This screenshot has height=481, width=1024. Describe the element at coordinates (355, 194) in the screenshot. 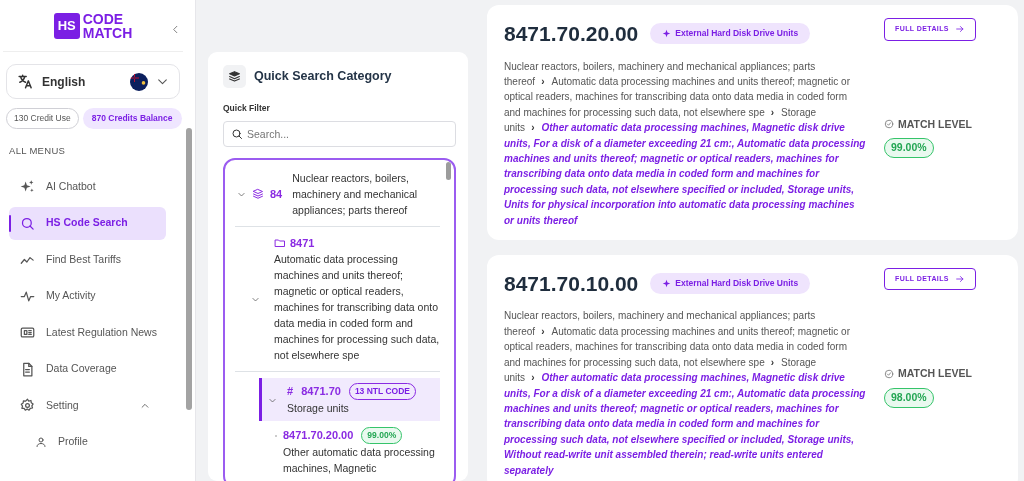

I see `chapter-description: Nuclear reactors, boilers, machinery and mechanical appliances; parts thereof` at that location.